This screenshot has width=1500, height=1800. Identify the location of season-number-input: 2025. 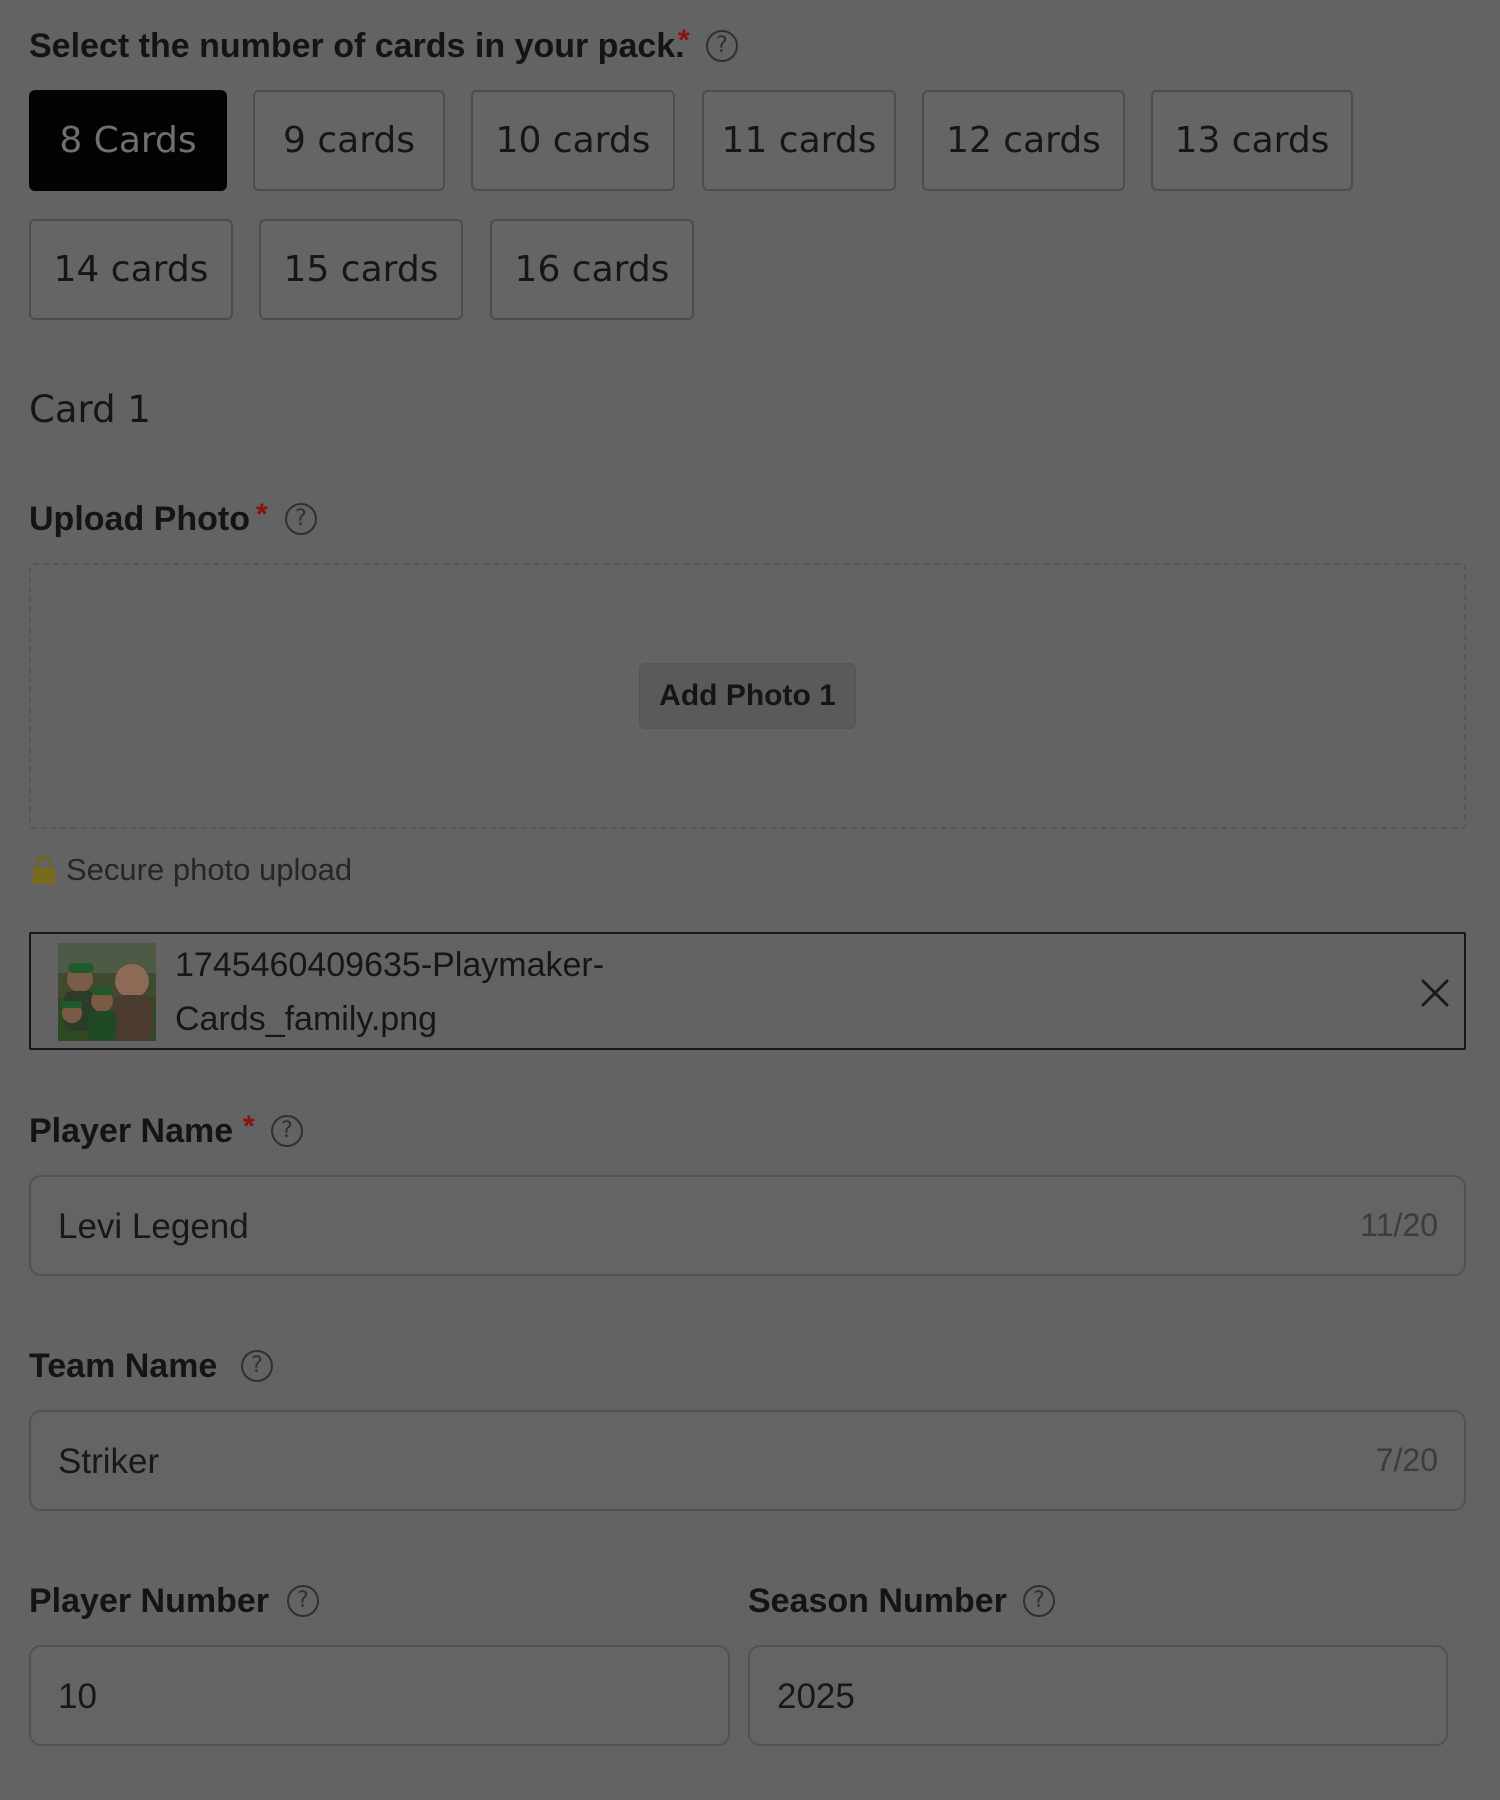
(1098, 1695).